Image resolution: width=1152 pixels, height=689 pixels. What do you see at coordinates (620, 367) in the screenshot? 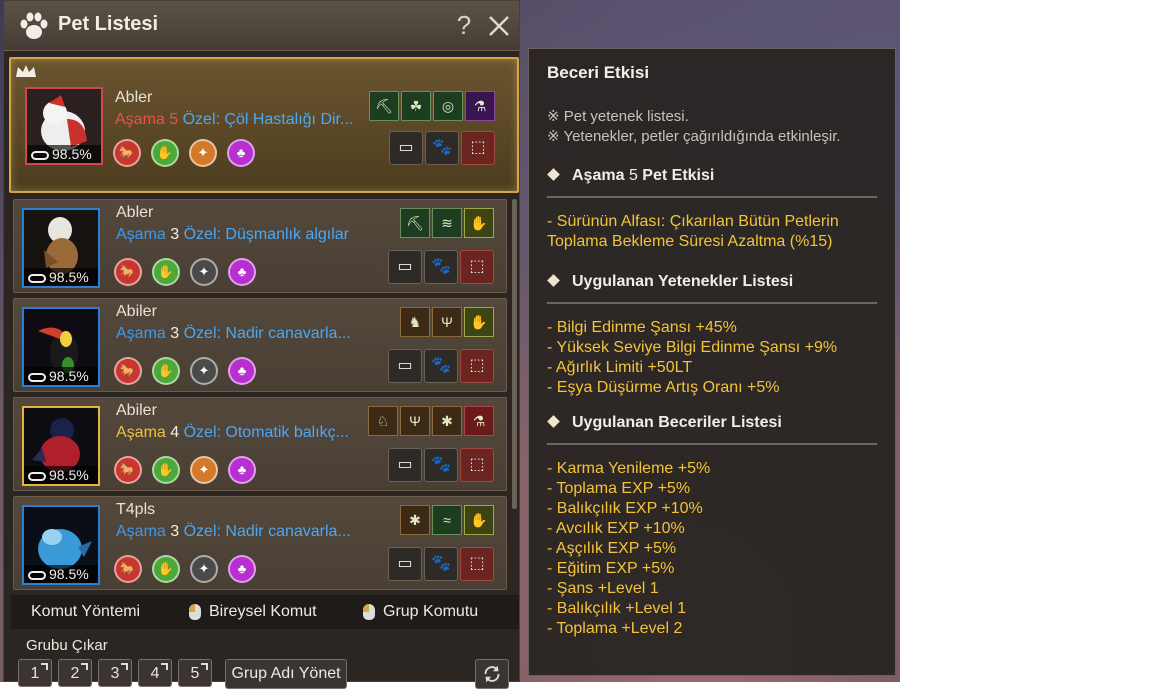
I see `ability-line: - Ağırlık Limiti +50LT` at bounding box center [620, 367].